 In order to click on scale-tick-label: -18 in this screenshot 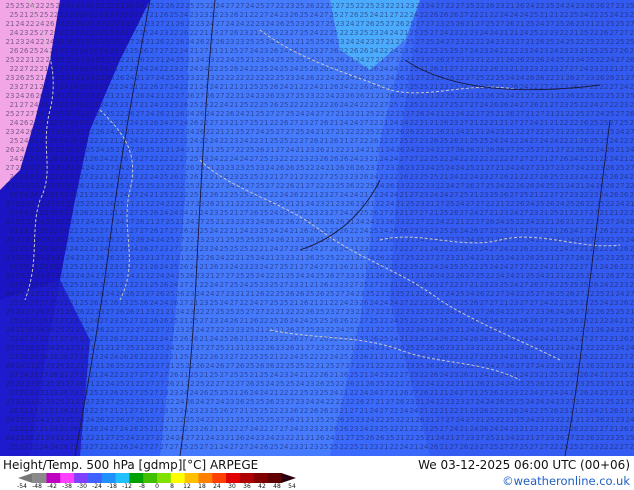, I will do `click(112, 486)`.